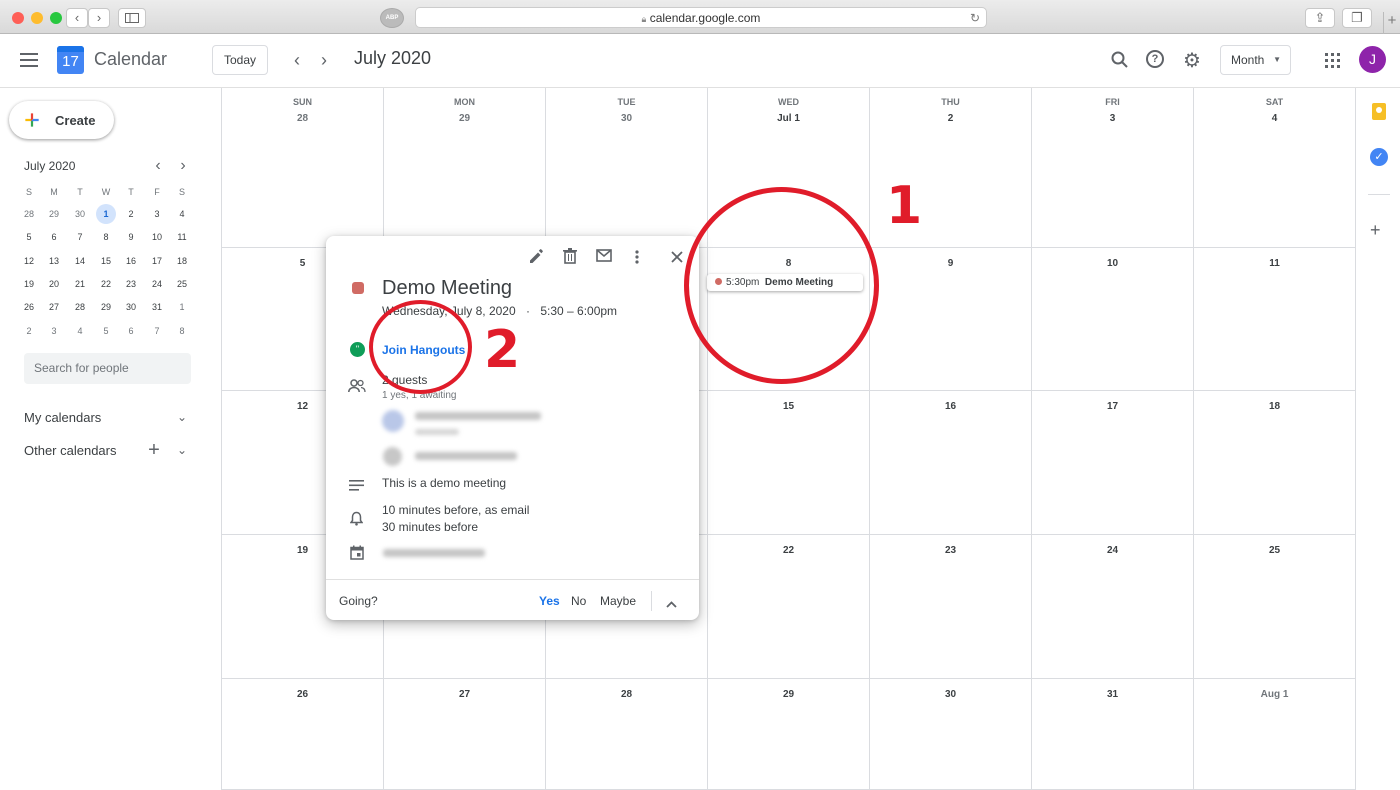 The height and width of the screenshot is (790, 1400). What do you see at coordinates (1112, 550) in the screenshot?
I see `day-number: 24` at bounding box center [1112, 550].